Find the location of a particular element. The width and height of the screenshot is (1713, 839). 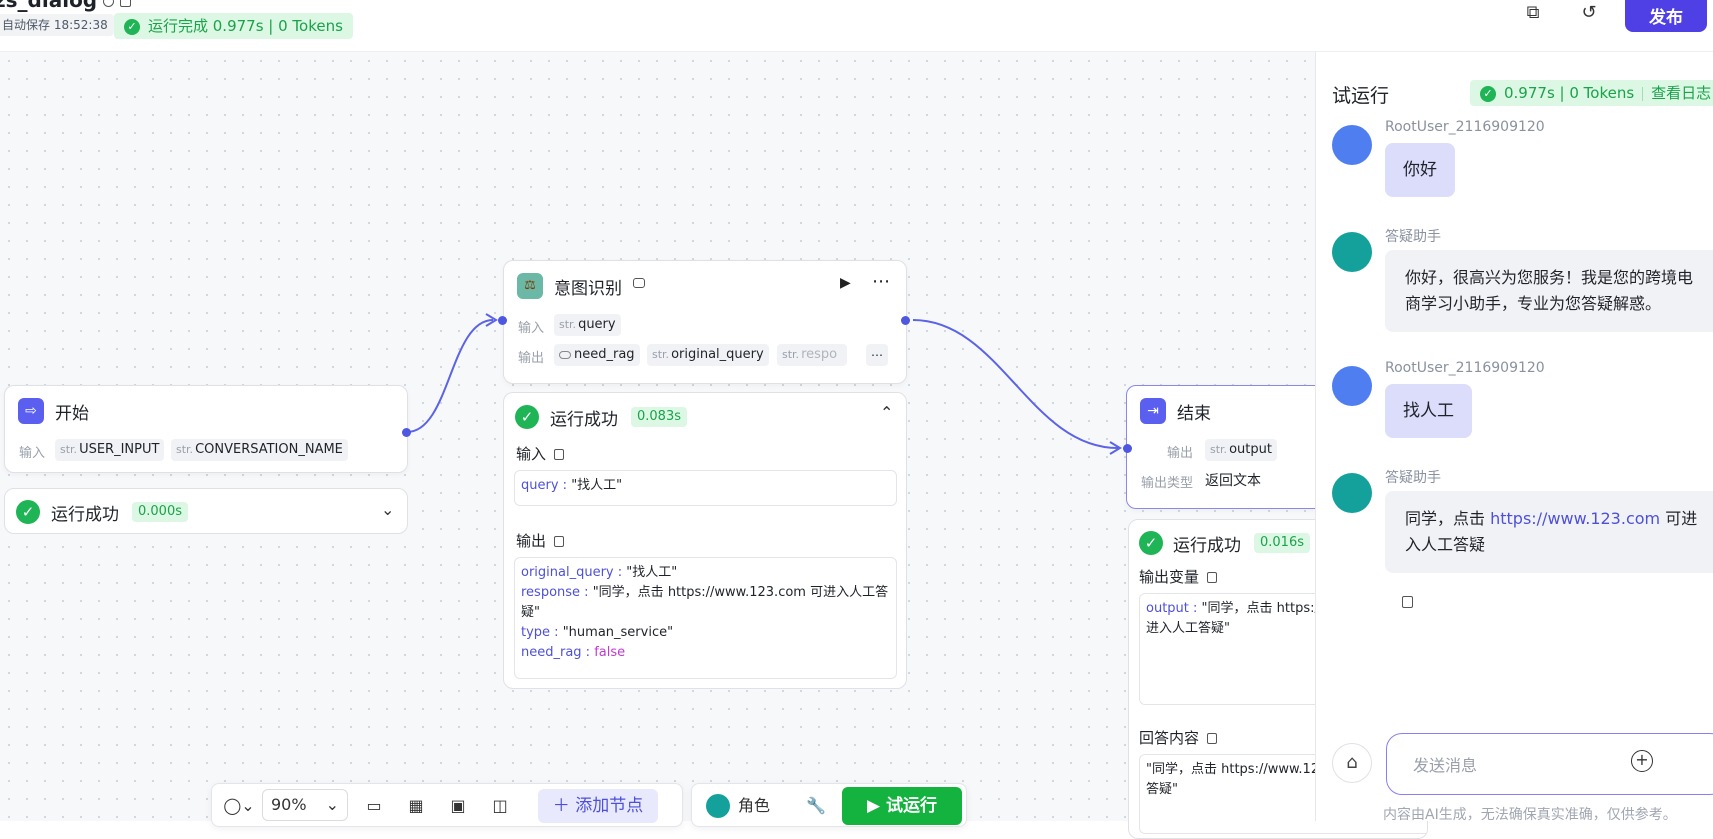

model-icon is located at coordinates (639, 283).